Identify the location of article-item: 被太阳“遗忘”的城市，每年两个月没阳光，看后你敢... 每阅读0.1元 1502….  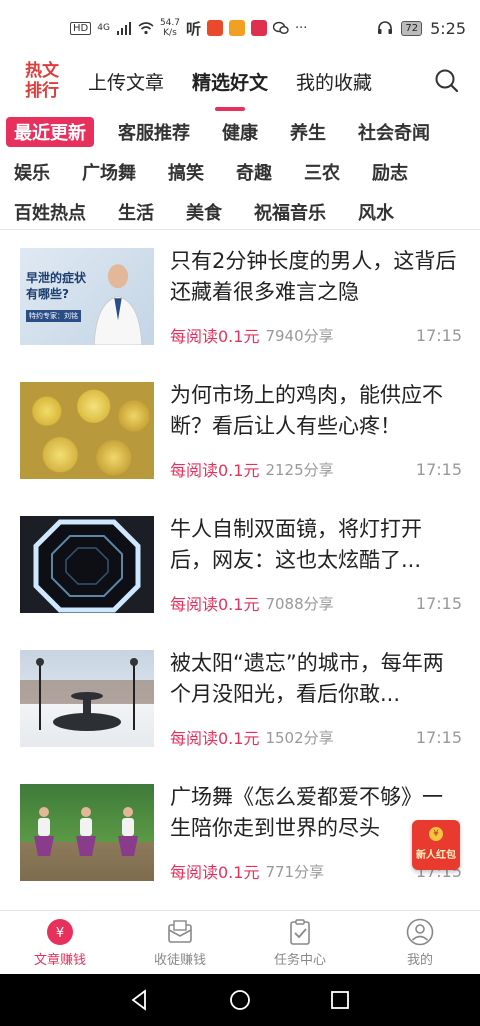
(240, 699).